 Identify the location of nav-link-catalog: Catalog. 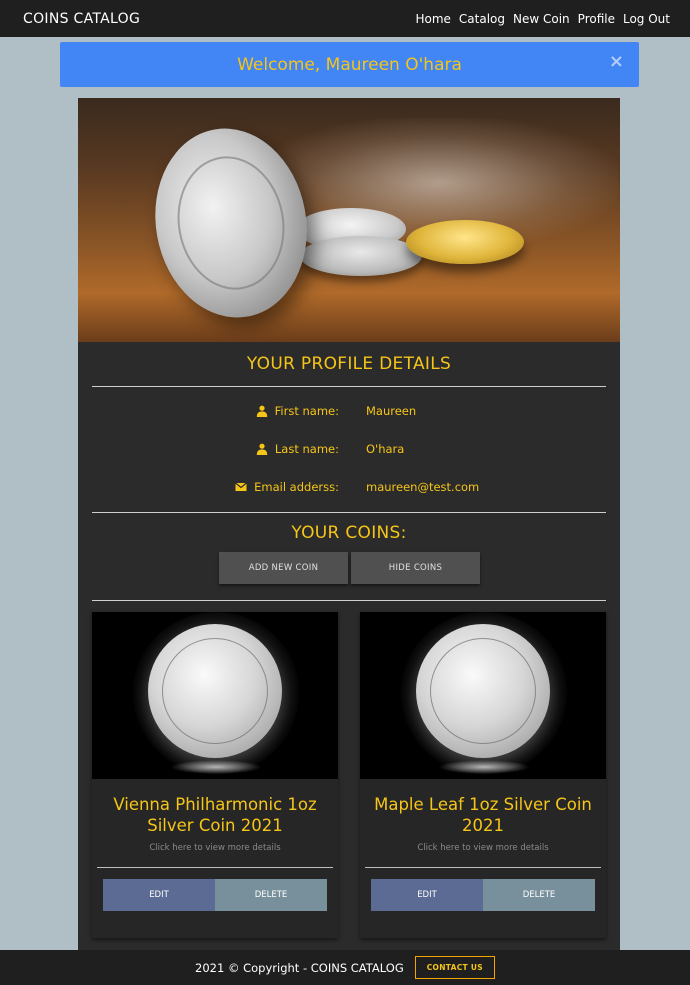
(482, 19).